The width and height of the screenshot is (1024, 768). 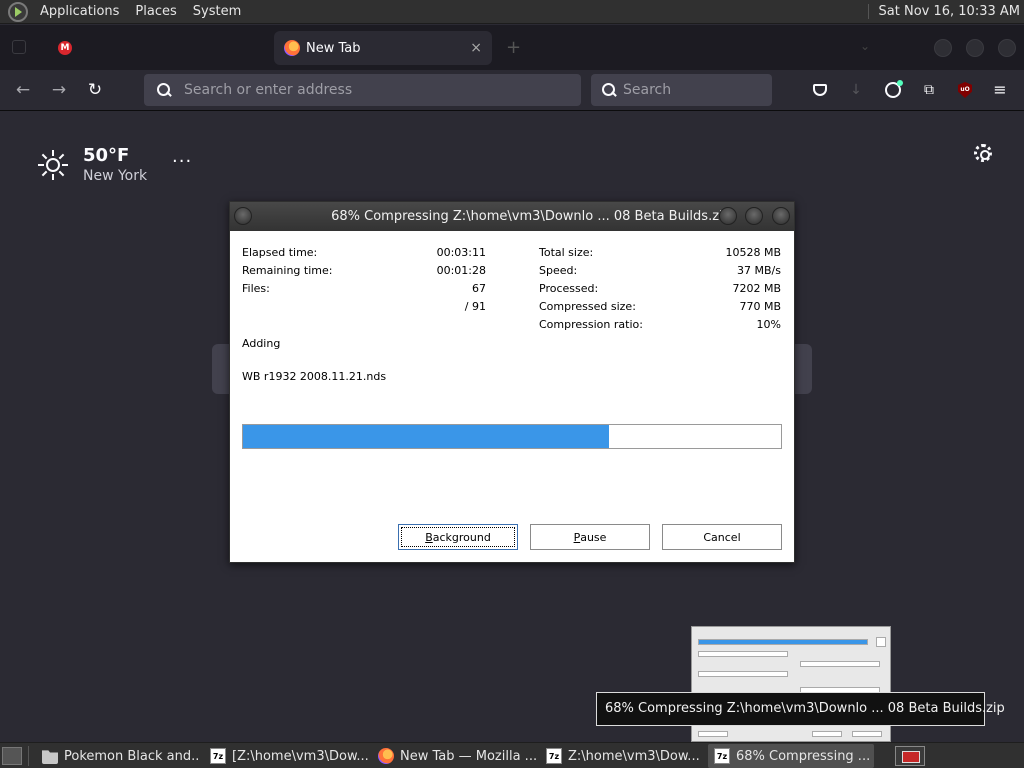 I want to click on total-size-value: 10528 MB, so click(x=753, y=252).